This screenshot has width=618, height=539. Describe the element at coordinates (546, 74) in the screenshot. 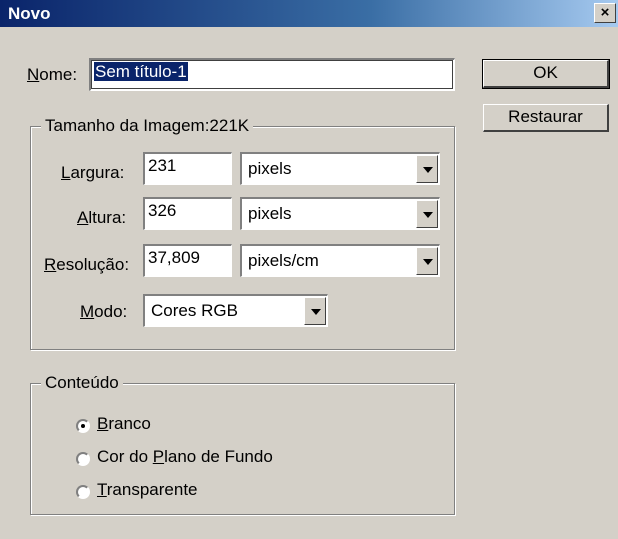

I see `ok-button: OK` at that location.